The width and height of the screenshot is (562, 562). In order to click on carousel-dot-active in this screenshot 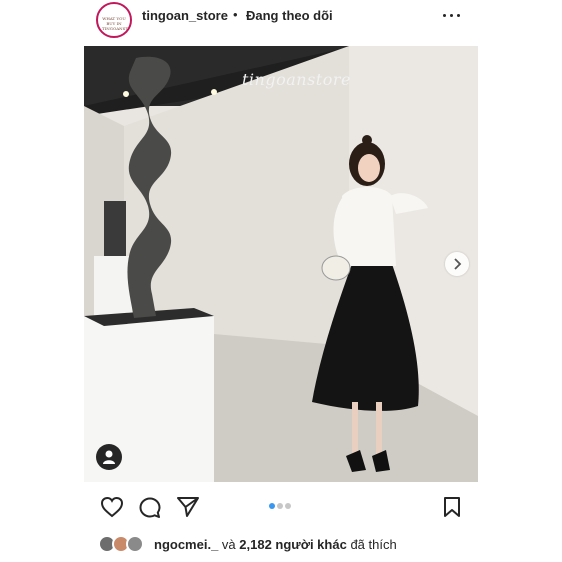, I will do `click(272, 506)`.